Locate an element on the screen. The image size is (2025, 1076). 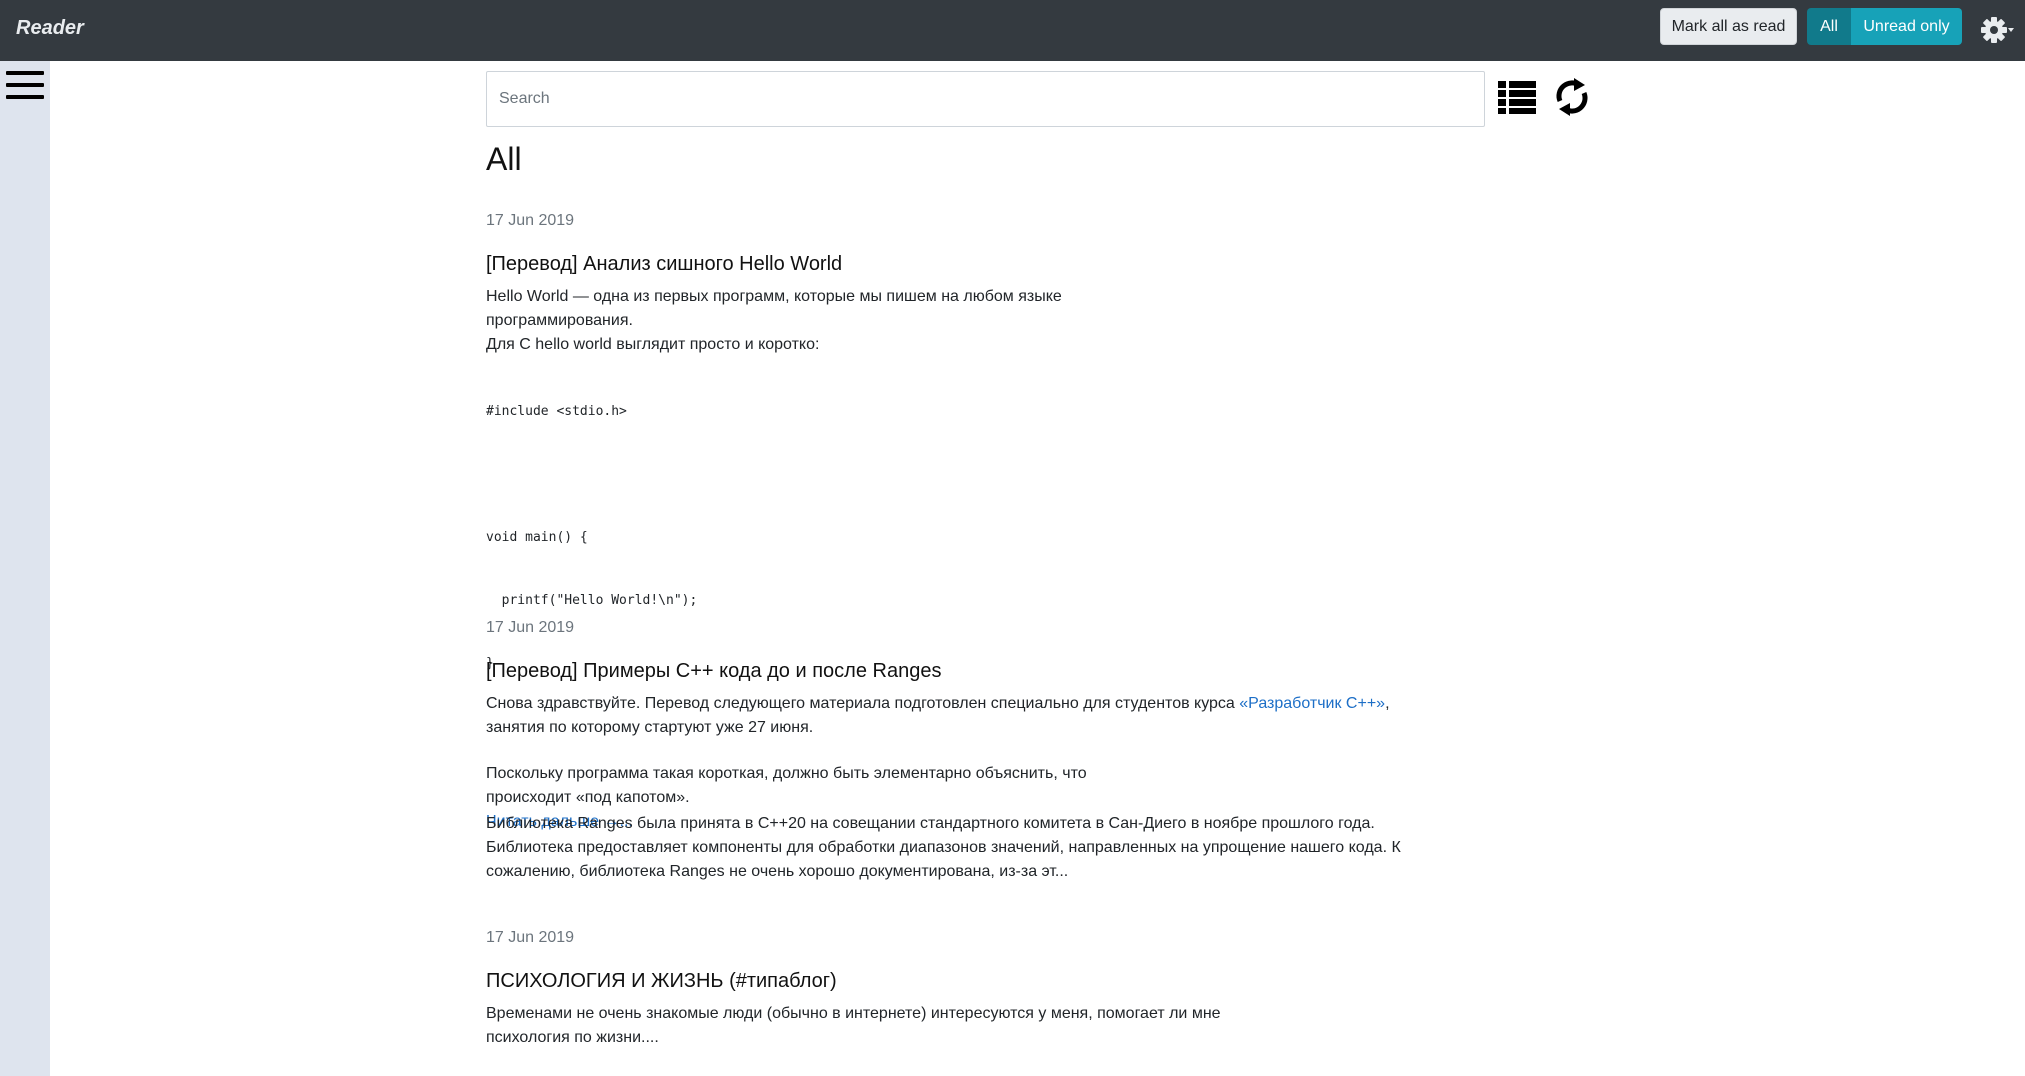
summary-text: , is located at coordinates (1387, 703).